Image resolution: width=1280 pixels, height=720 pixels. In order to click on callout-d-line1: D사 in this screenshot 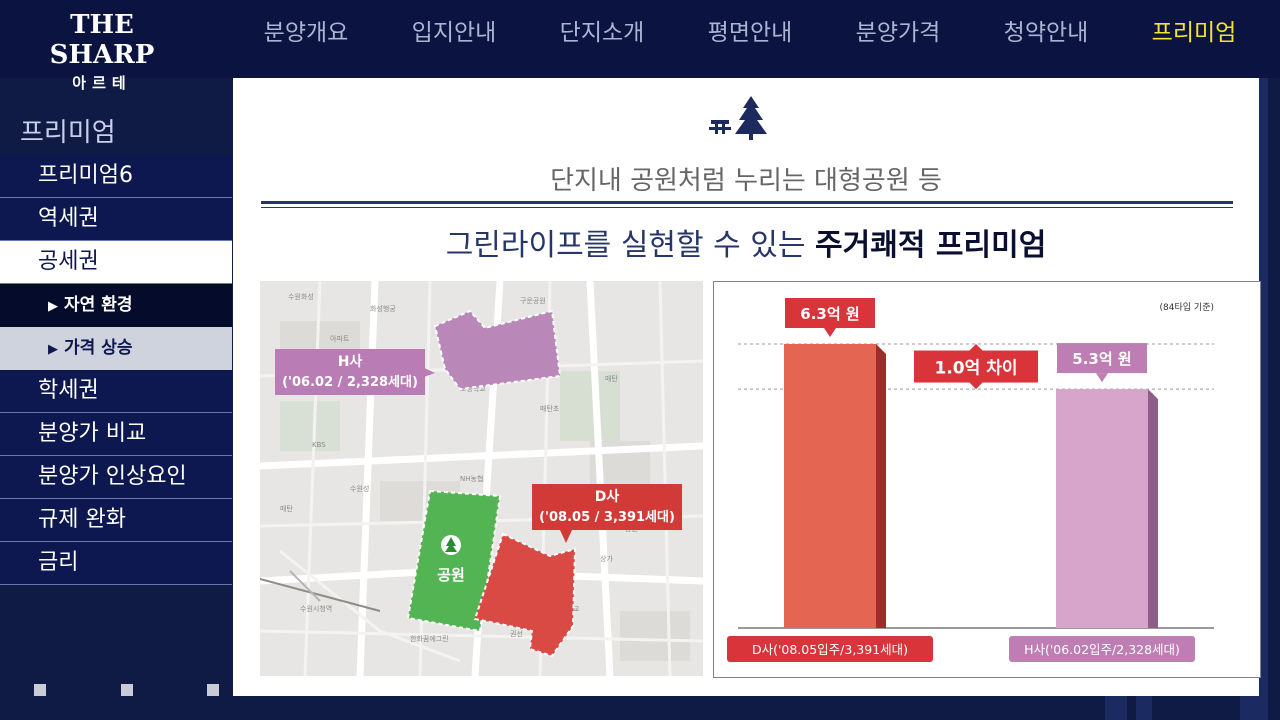, I will do `click(607, 497)`.